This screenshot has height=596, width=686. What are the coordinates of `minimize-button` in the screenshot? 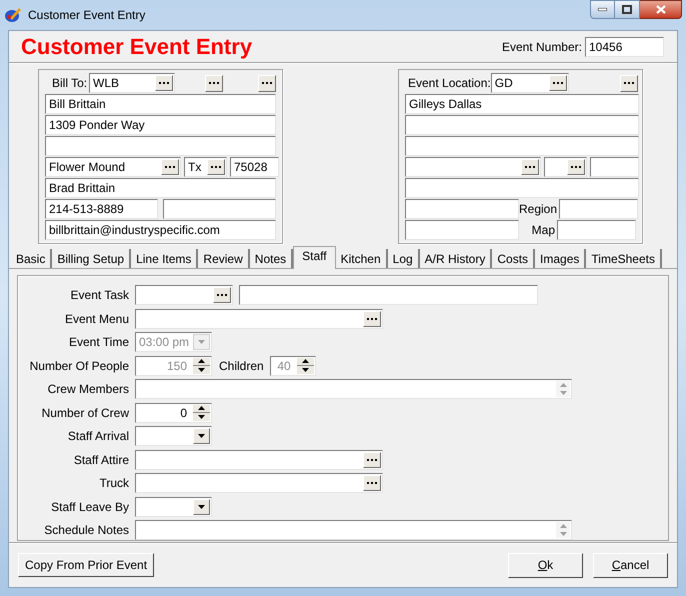 It's located at (602, 9).